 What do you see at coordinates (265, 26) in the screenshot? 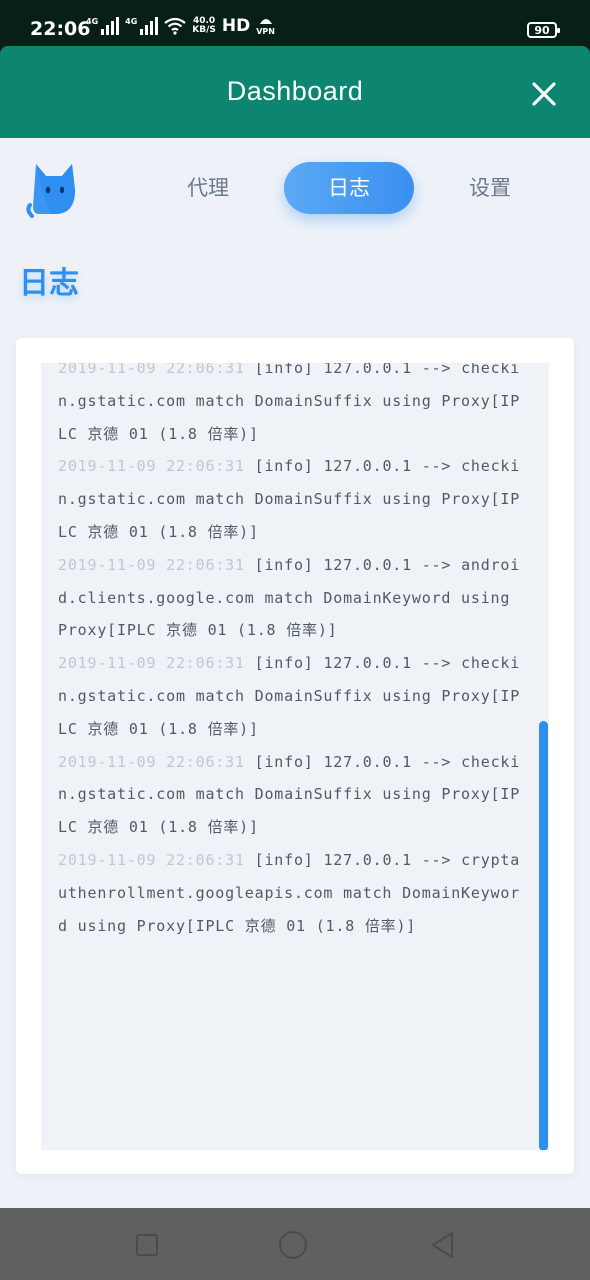
I see `vpn-icon: VPN` at bounding box center [265, 26].